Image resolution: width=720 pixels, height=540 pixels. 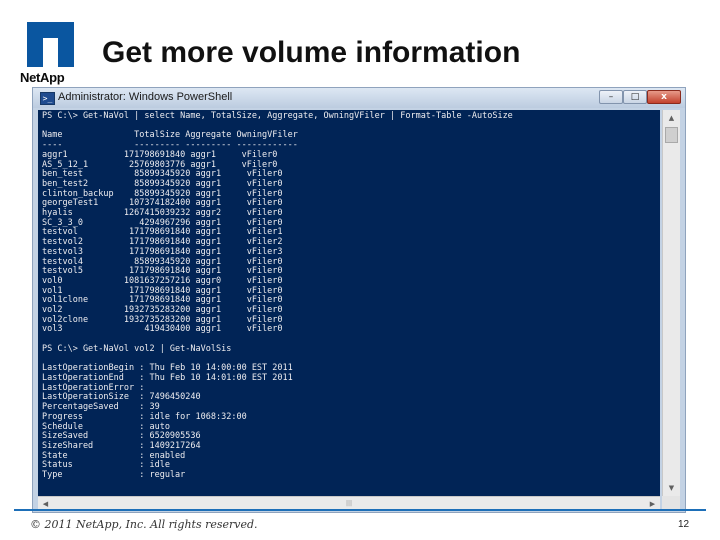 What do you see at coordinates (671, 118) in the screenshot?
I see `scroll-up-arrow-icon: ▲` at bounding box center [671, 118].